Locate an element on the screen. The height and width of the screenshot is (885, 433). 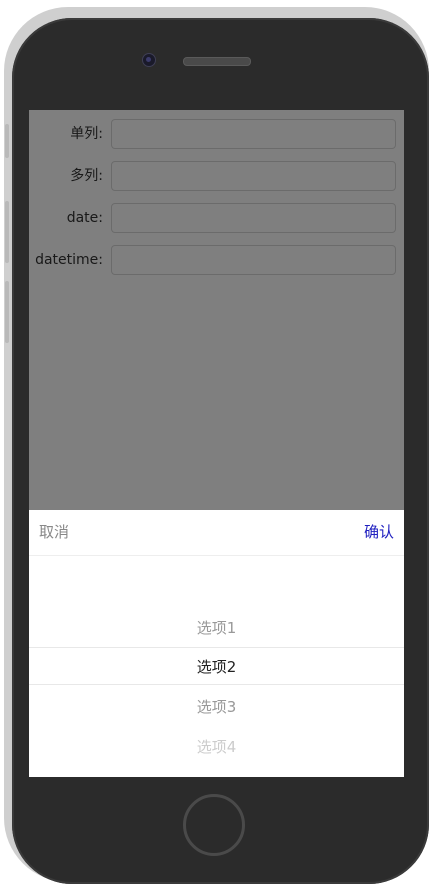
volume-up-button is located at coordinates (7, 232).